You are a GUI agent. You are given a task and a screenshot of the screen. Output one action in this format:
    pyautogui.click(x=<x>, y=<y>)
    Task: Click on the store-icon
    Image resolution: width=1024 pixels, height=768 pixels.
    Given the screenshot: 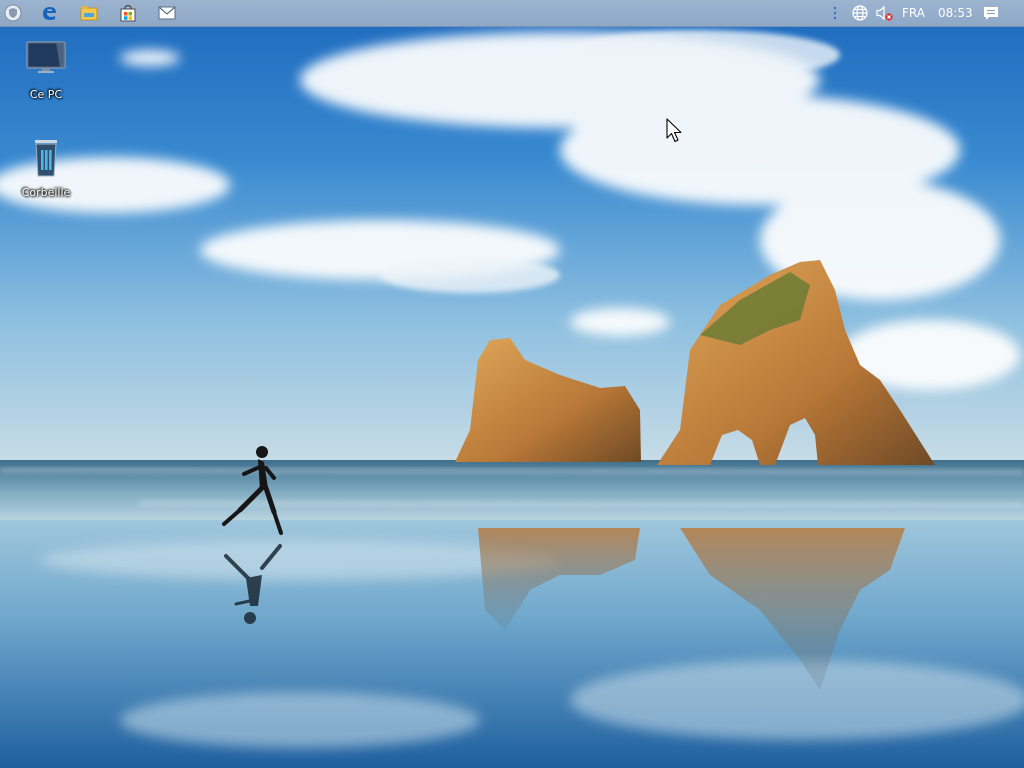 What is the action you would take?
    pyautogui.click(x=128, y=13)
    